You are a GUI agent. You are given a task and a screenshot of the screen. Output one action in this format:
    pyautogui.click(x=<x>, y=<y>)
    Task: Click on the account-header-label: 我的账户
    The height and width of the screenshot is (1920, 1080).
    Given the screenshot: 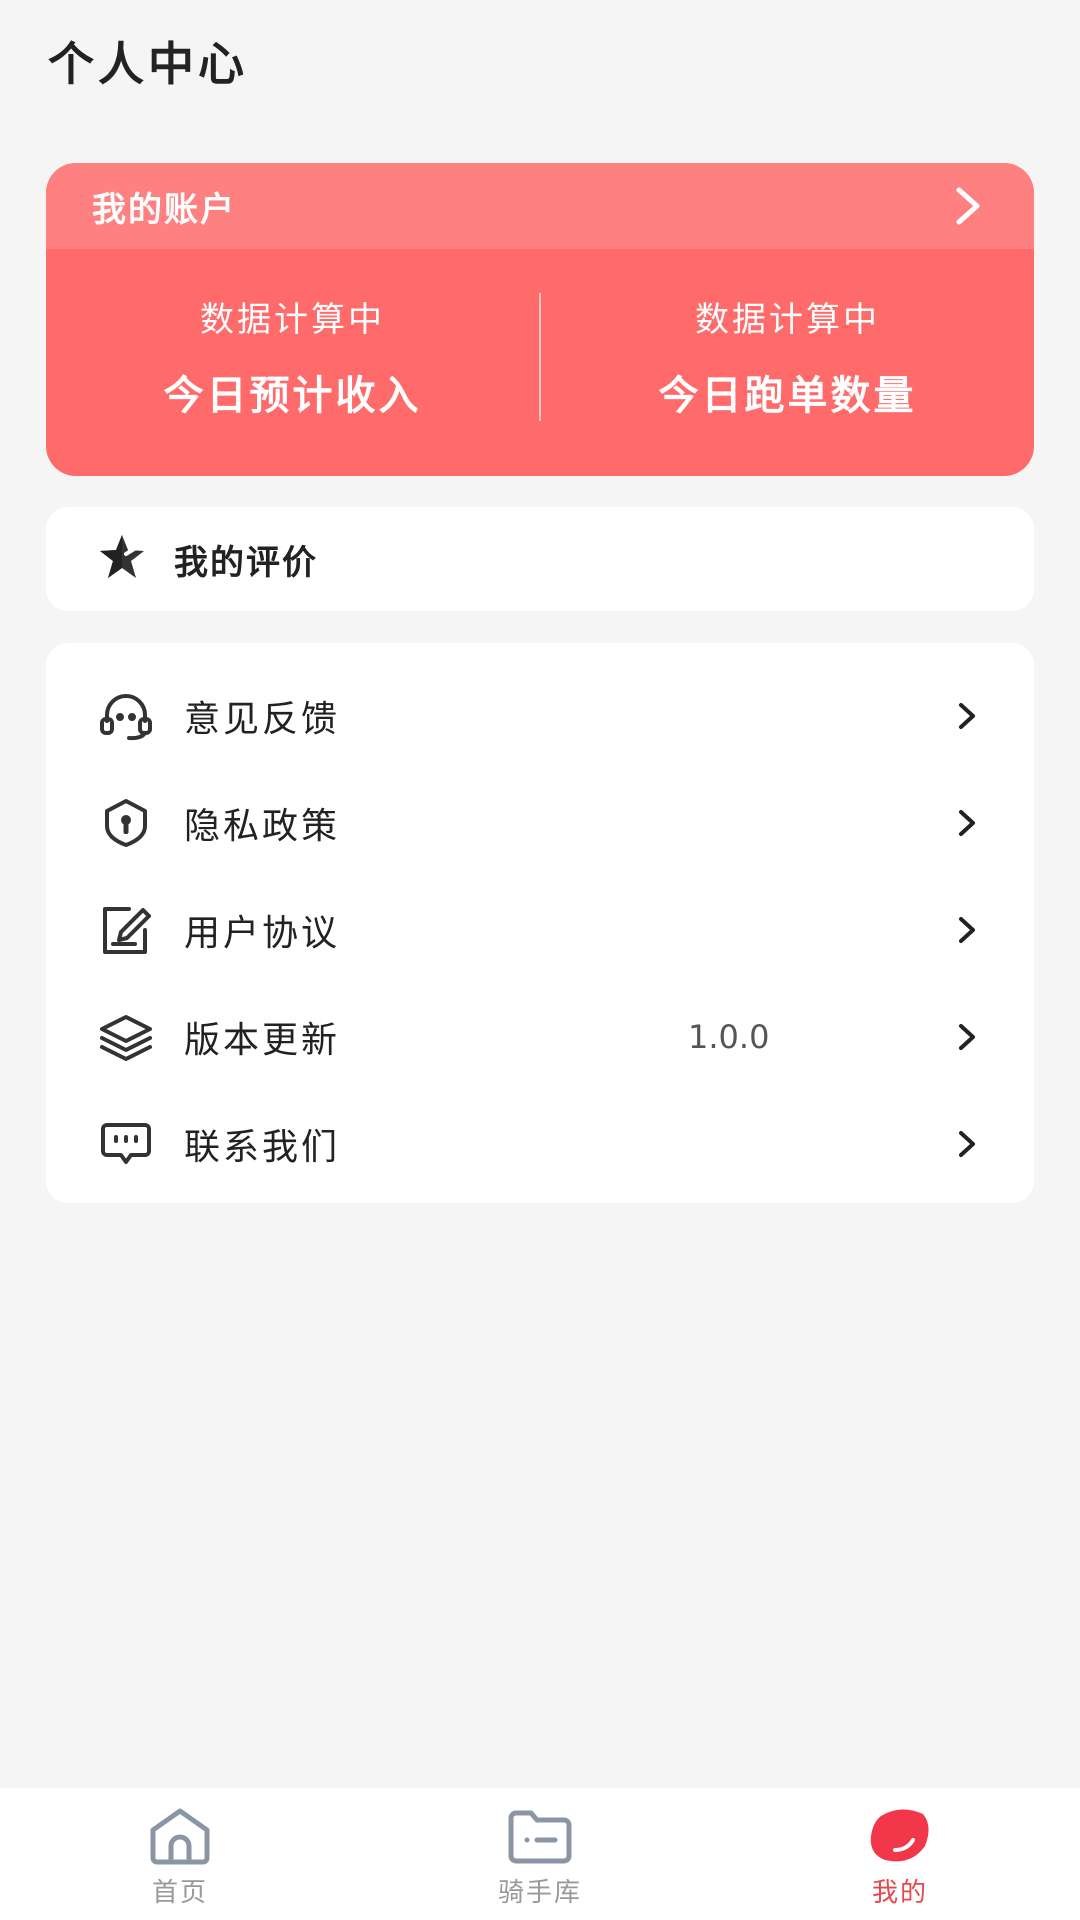 What is the action you would take?
    pyautogui.click(x=164, y=209)
    